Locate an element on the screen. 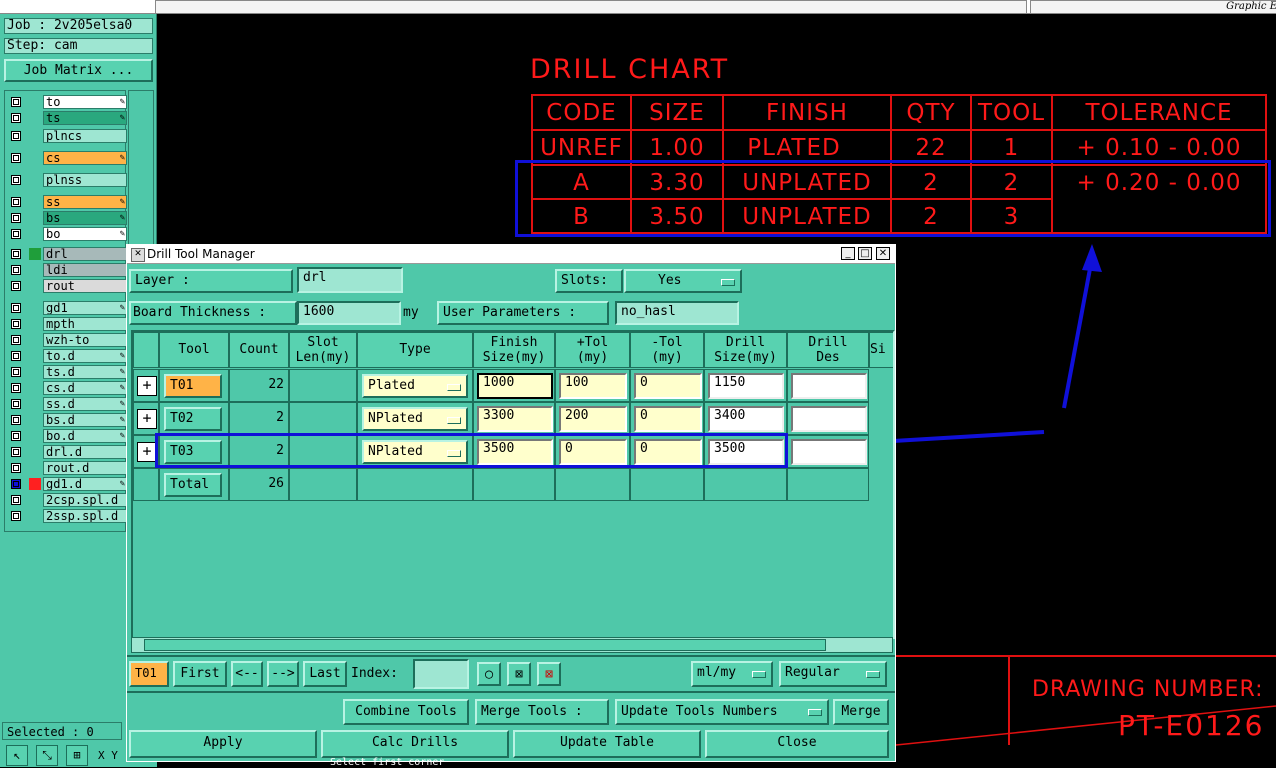  layer-name: bs ✎ is located at coordinates (85, 218).